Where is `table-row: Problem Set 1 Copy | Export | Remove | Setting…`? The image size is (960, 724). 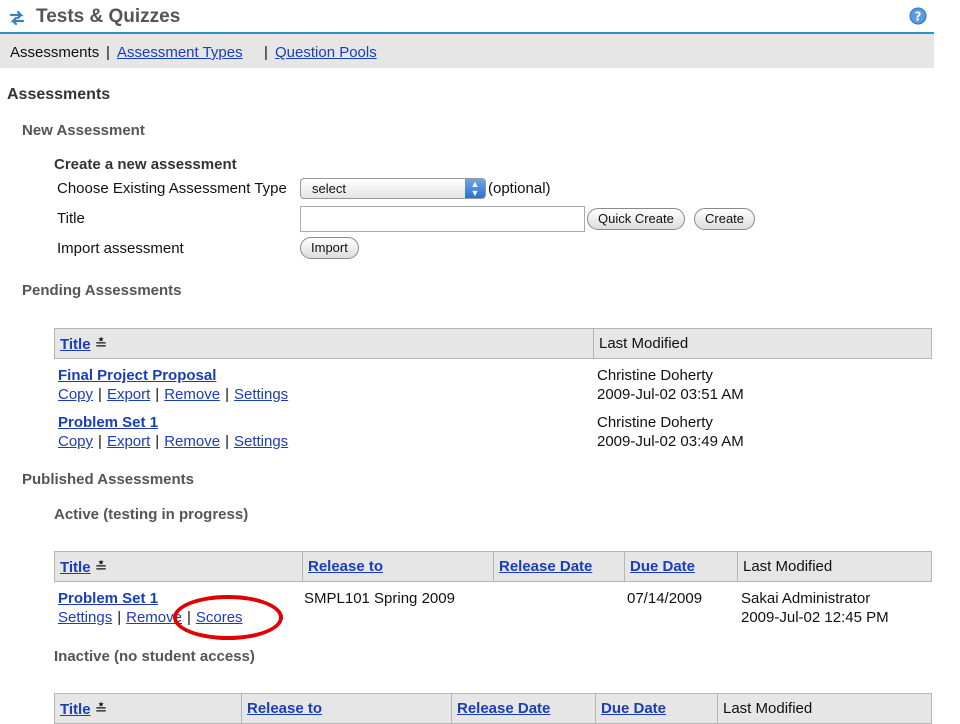
table-row: Problem Set 1 Copy | Export | Remove | Setting… is located at coordinates (173, 432).